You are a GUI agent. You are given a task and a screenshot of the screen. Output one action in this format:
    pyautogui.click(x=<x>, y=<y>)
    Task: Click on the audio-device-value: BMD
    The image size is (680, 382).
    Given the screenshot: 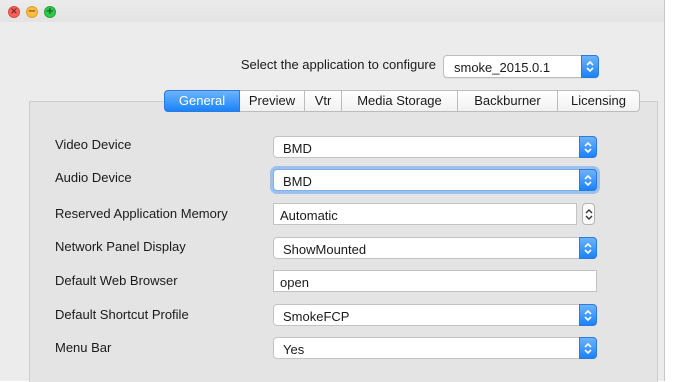 What is the action you would take?
    pyautogui.click(x=297, y=181)
    